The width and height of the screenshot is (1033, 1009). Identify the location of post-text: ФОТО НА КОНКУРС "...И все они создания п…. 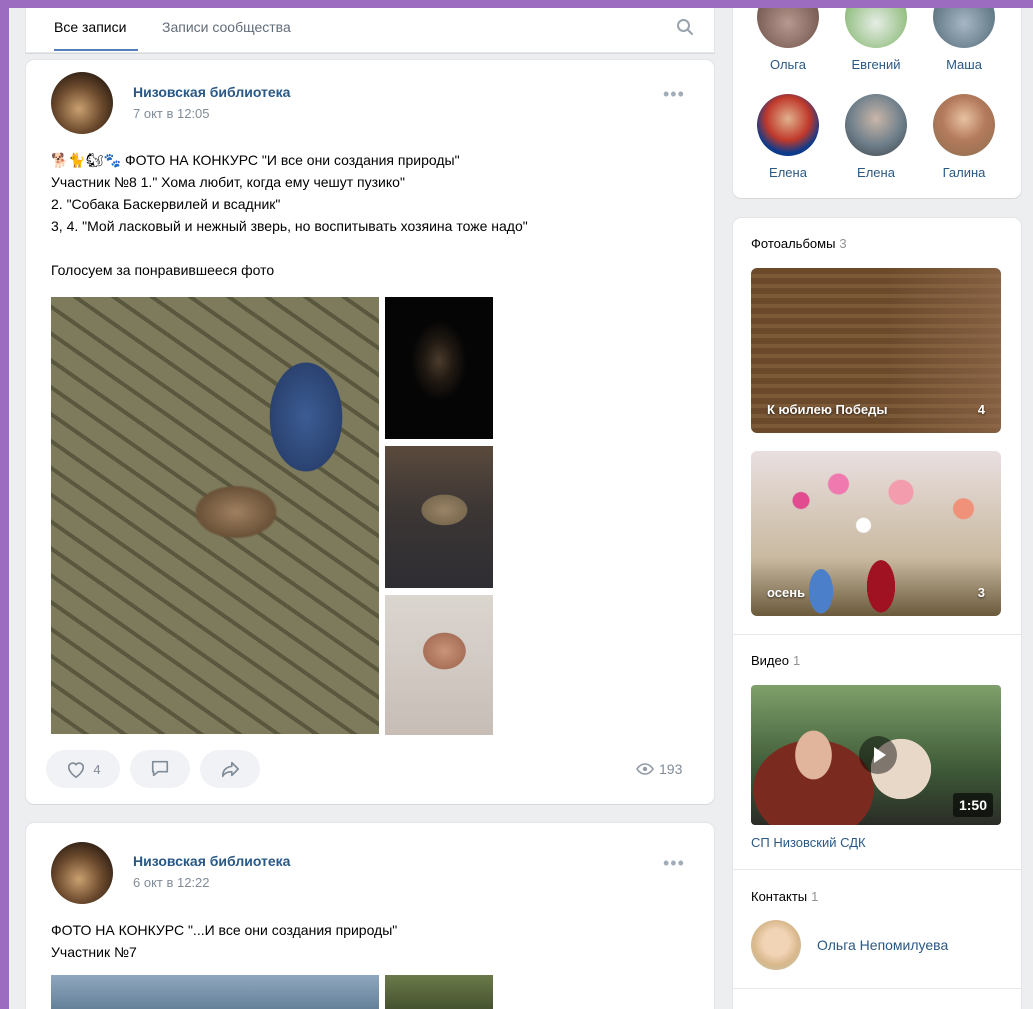
(224, 941).